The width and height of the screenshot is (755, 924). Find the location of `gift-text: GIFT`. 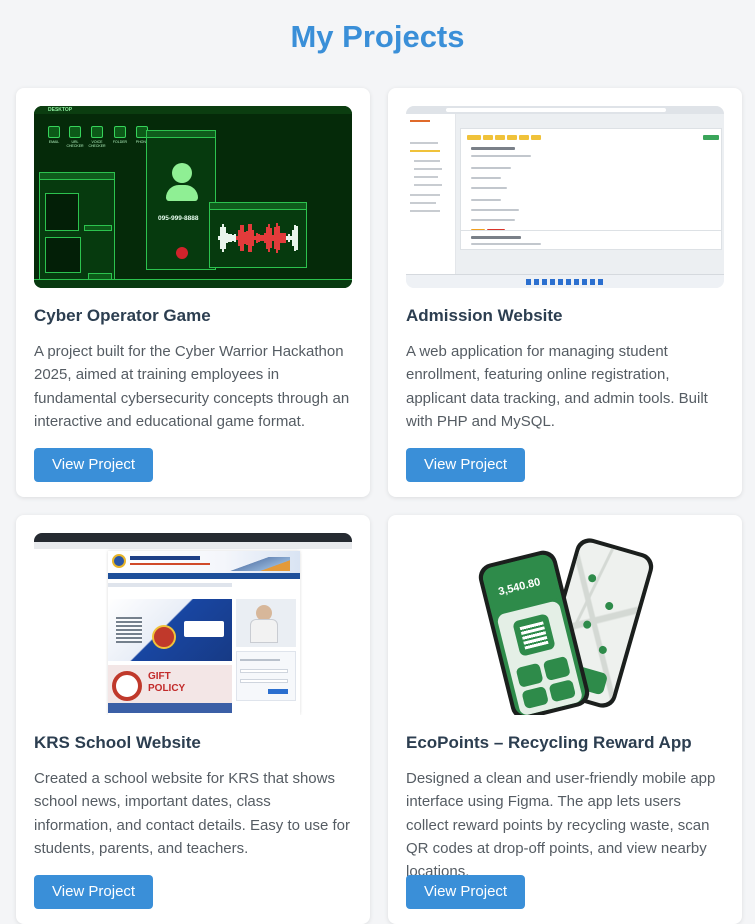

gift-text: GIFT is located at coordinates (159, 676).